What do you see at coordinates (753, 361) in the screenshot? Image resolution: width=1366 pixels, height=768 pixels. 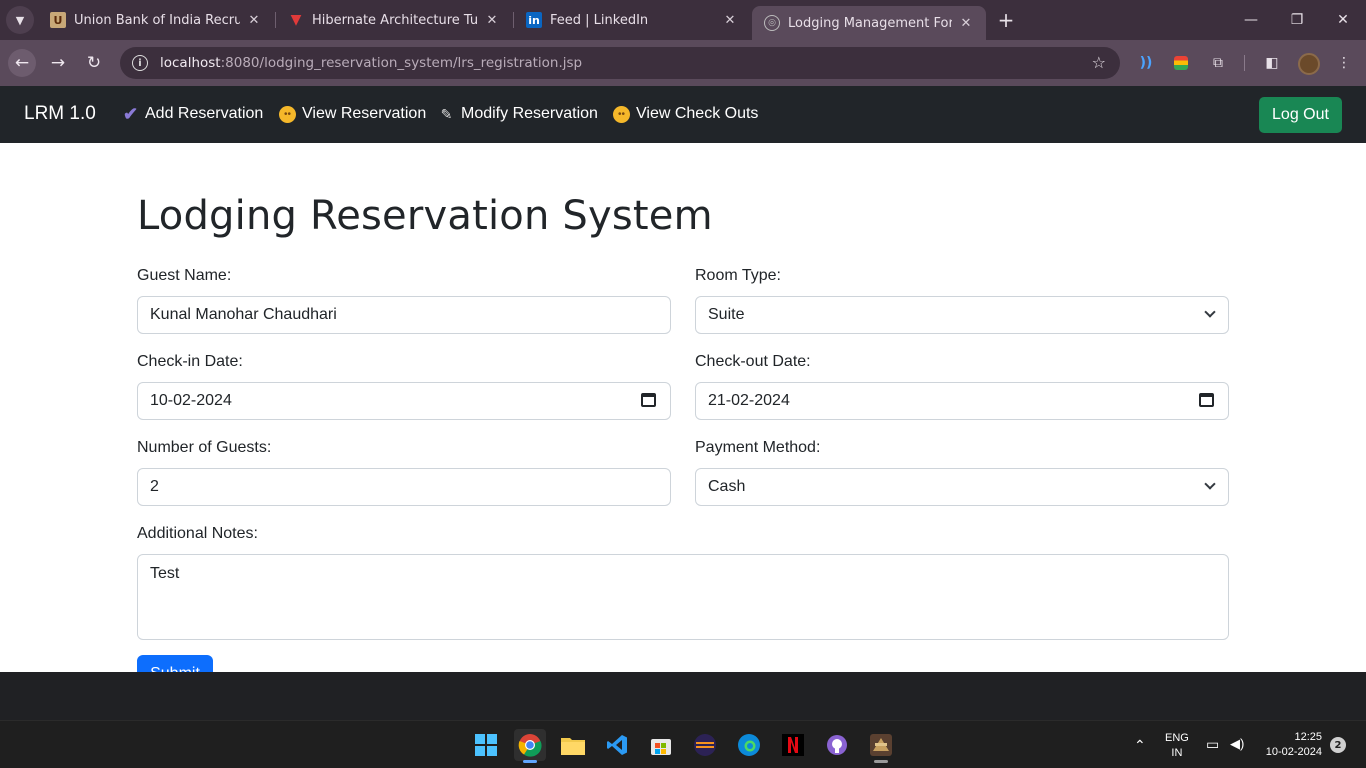 I see `check-out-label: Check-out Date:` at bounding box center [753, 361].